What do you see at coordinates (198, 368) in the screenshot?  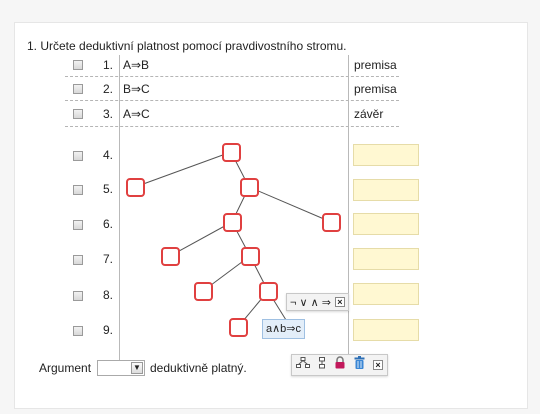 I see `argument-suffix: deduktivně platný.` at bounding box center [198, 368].